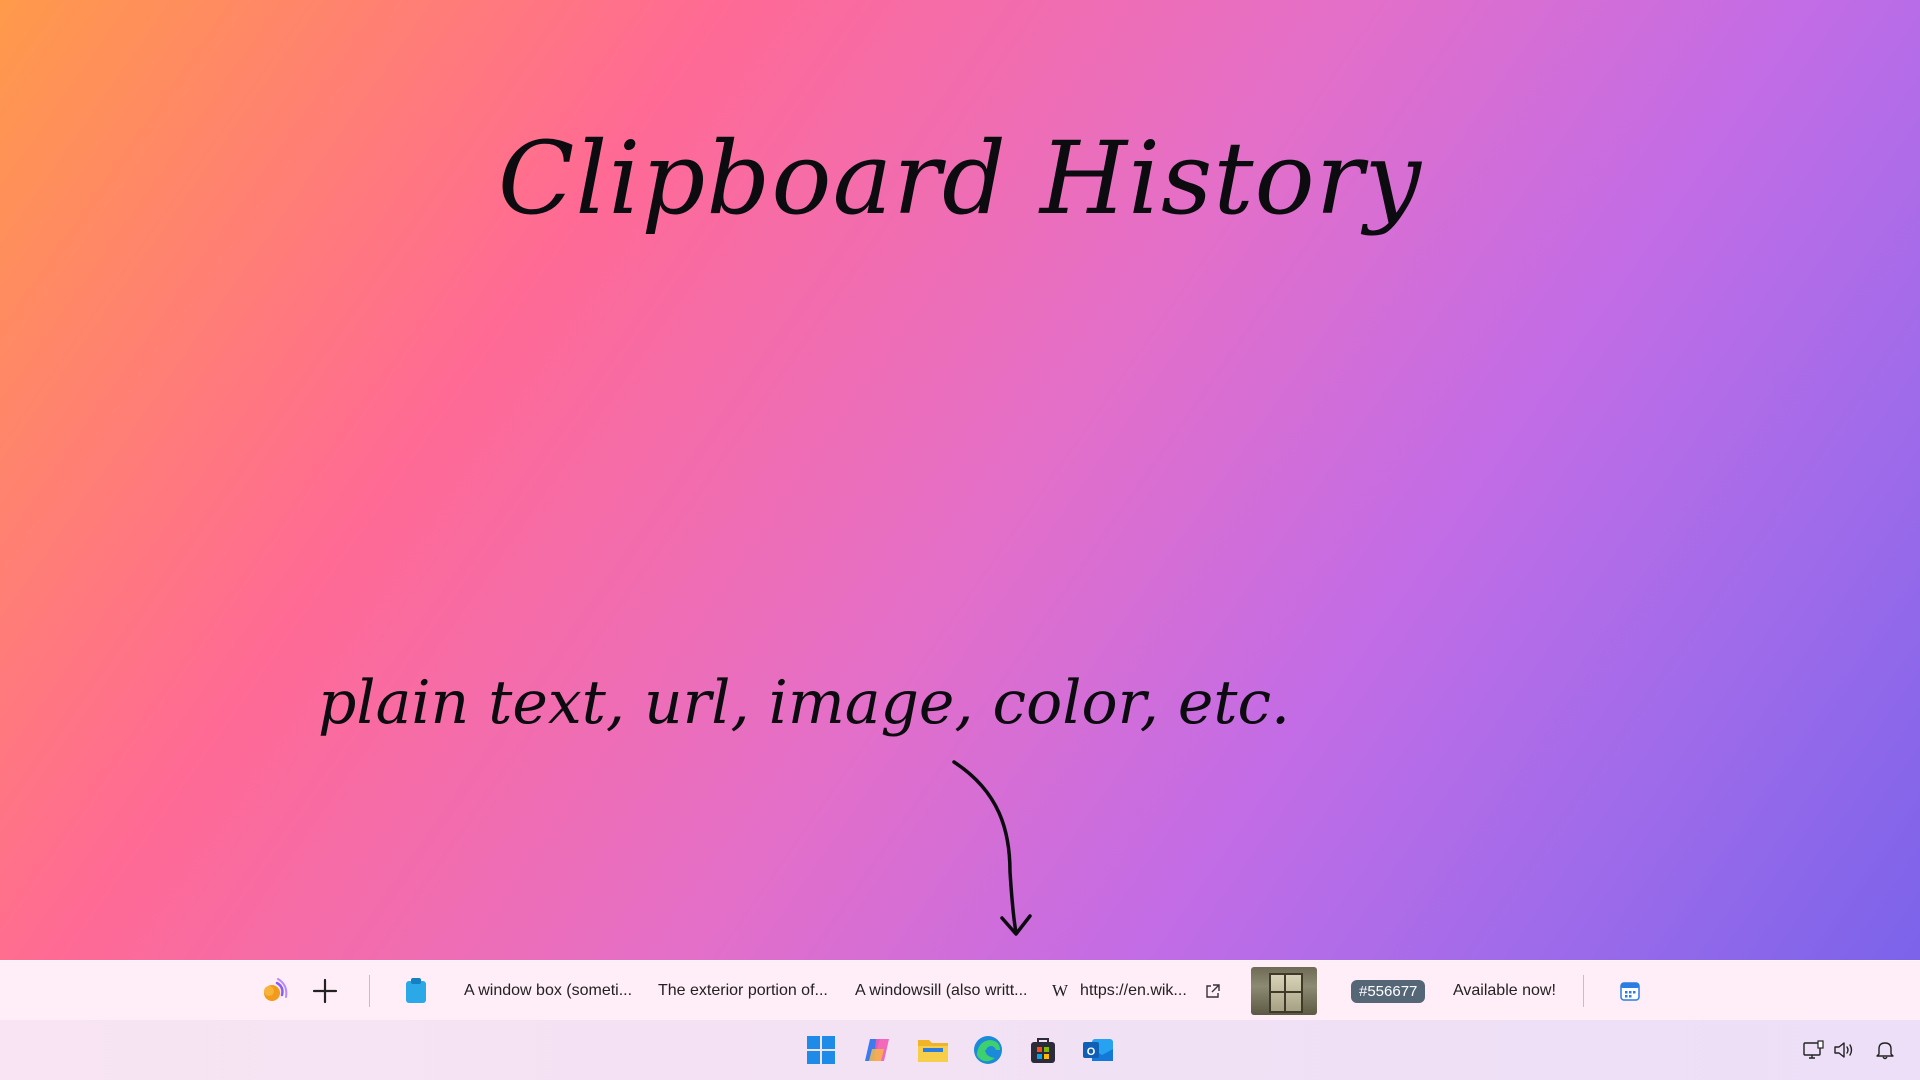  Describe the element at coordinates (933, 1050) in the screenshot. I see `folder-icon` at that location.